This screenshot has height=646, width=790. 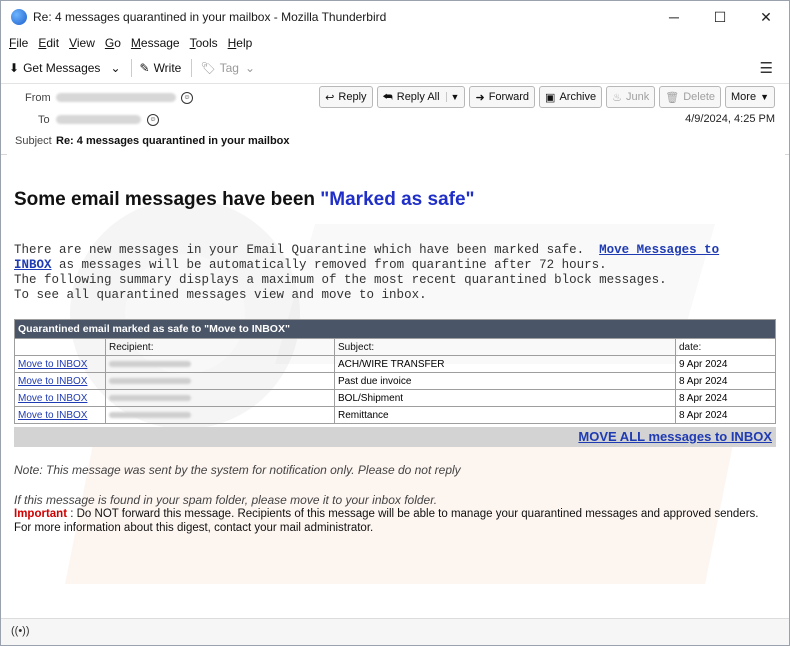 I want to click on from-label: From, so click(x=38, y=98).